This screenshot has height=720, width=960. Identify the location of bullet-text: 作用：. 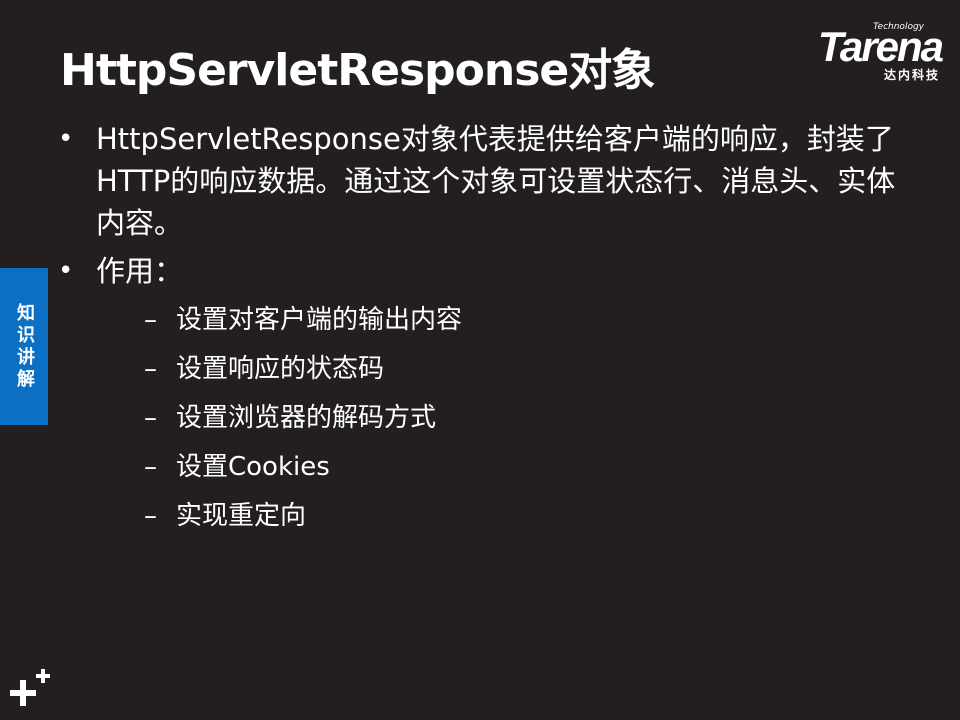
(140, 271).